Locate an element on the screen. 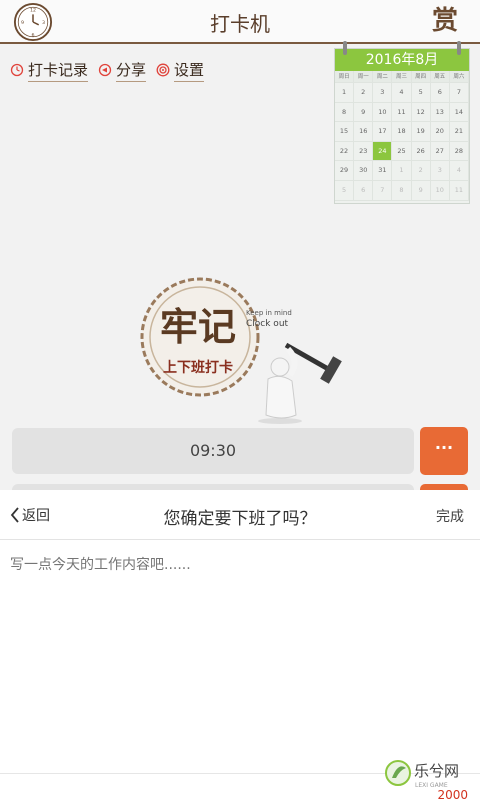 Image resolution: width=480 pixels, height=800 pixels. top-bar: 12 3 6 9 打卡机 赏 is located at coordinates (240, 22).